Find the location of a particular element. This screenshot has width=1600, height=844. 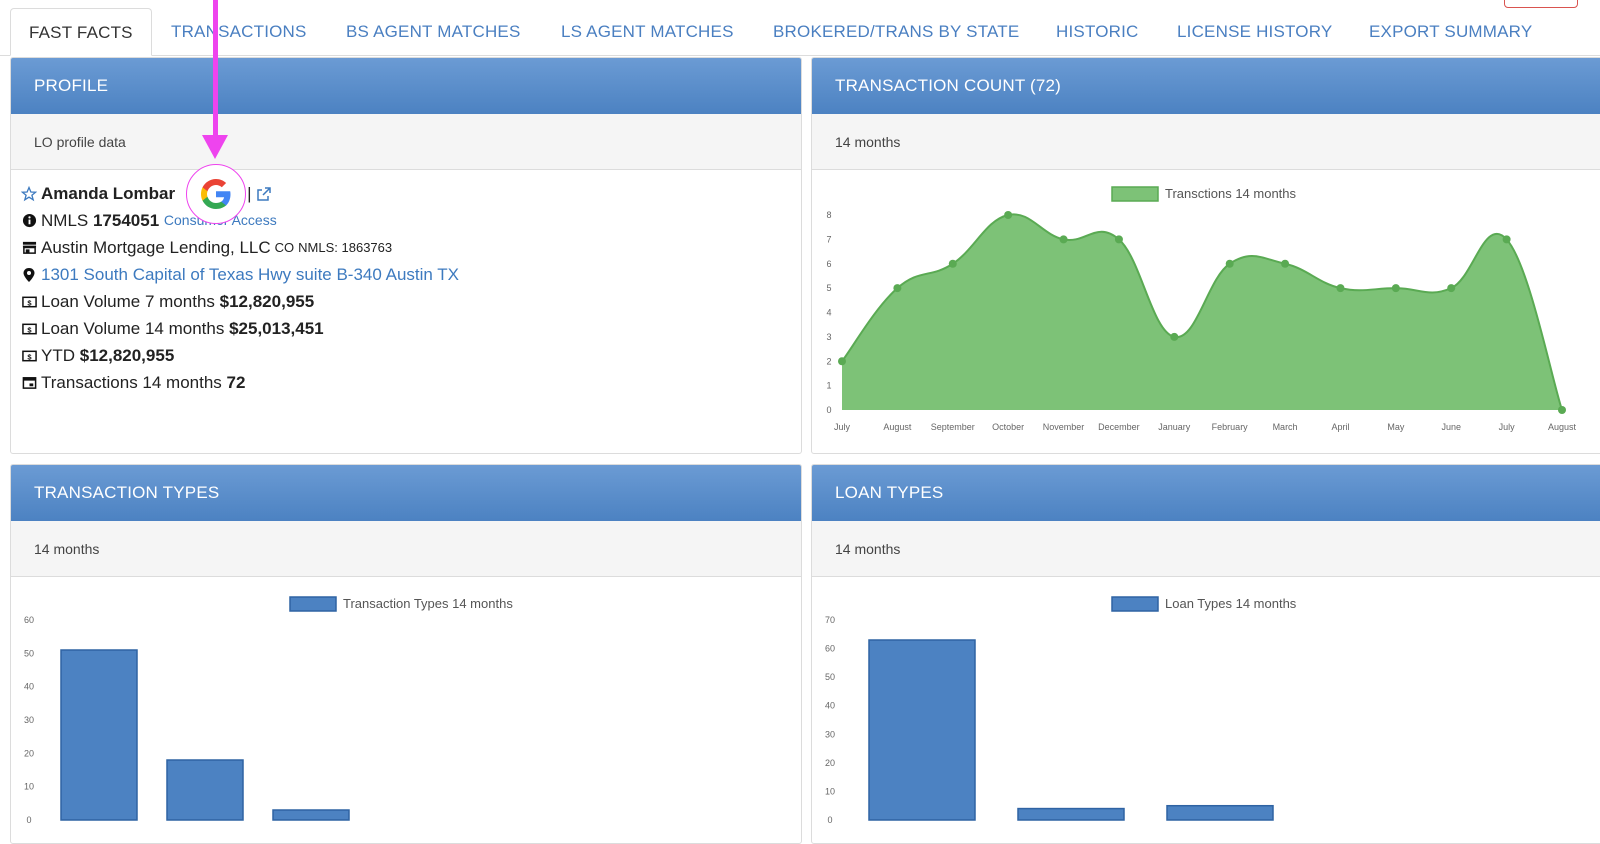

lo-name: Amanda Lombar is located at coordinates (108, 193).